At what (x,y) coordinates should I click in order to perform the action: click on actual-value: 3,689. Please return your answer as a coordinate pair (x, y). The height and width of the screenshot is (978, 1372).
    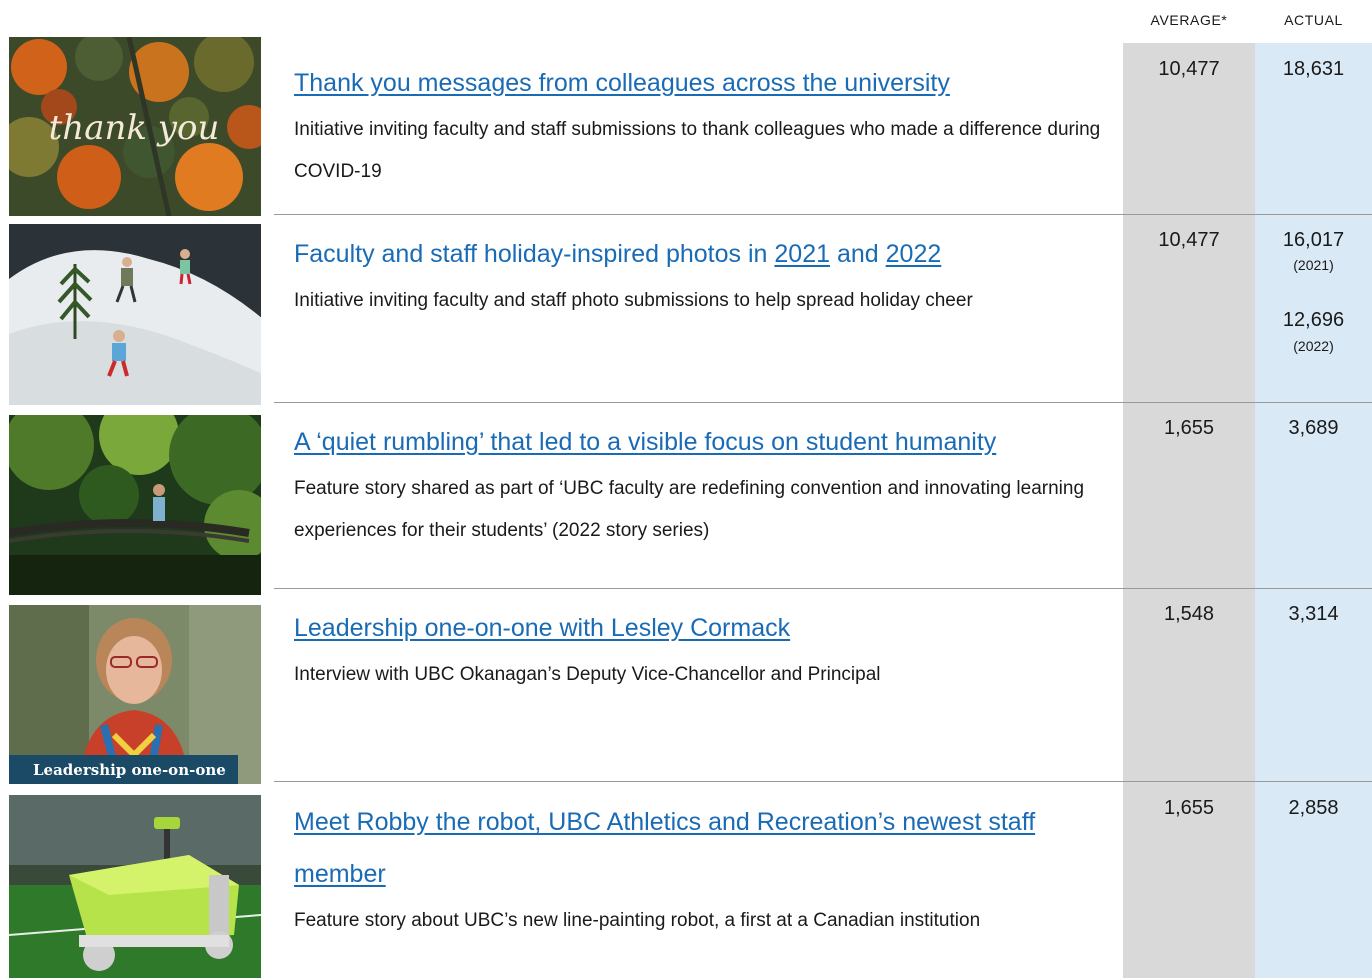
    Looking at the image, I should click on (1313, 428).